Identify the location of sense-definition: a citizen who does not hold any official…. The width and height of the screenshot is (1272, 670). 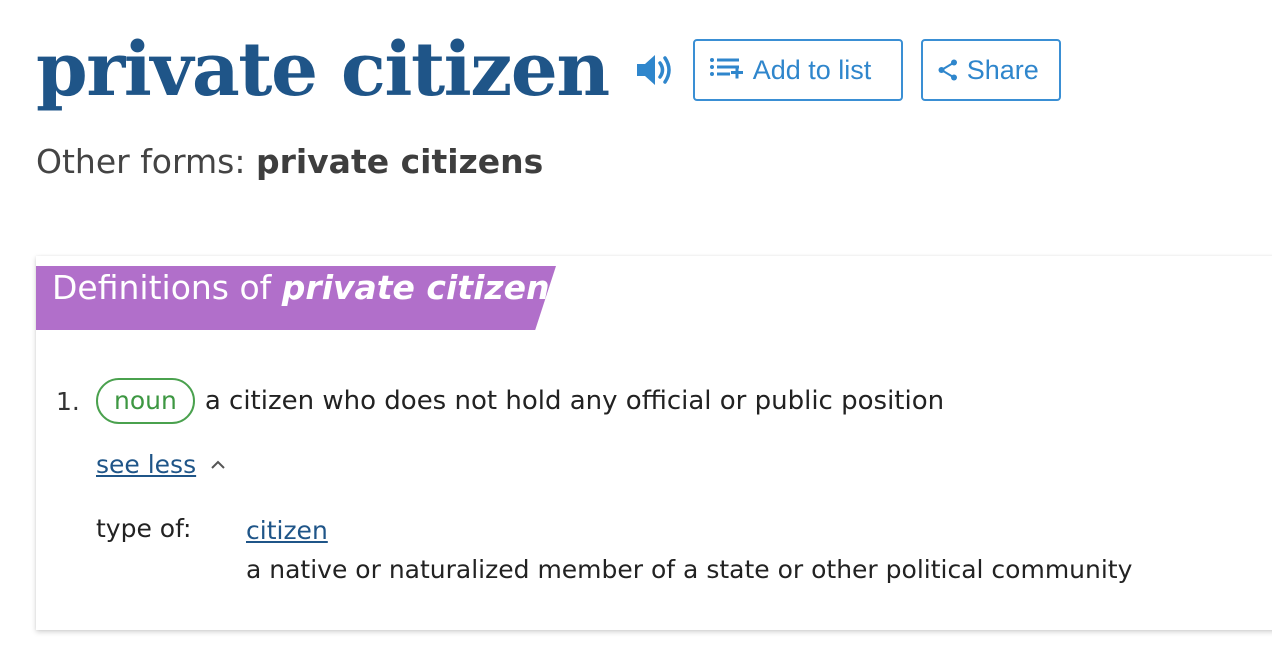
(574, 401).